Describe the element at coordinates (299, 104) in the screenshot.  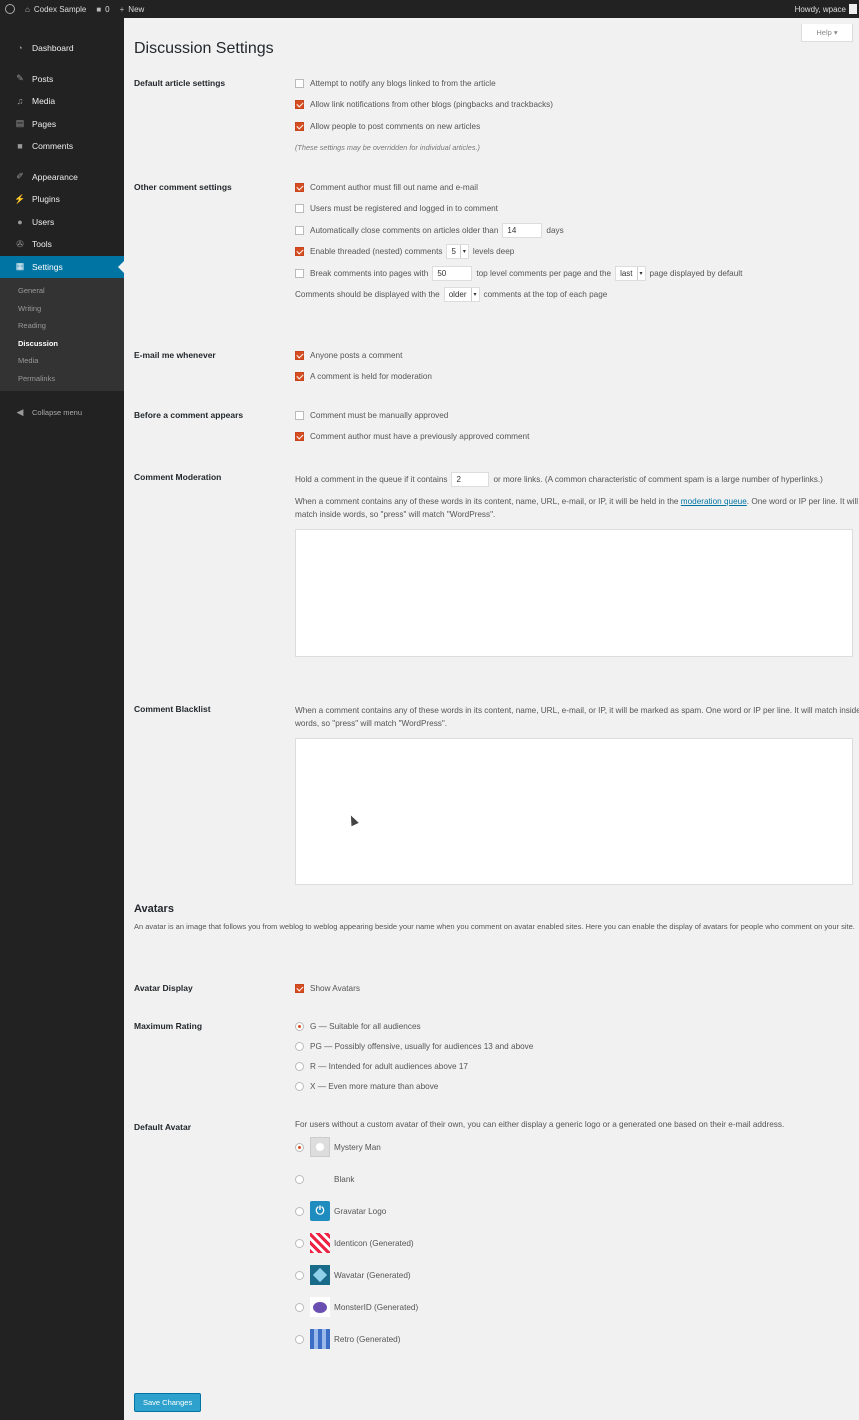
I see `pingbacks-checkbox` at that location.